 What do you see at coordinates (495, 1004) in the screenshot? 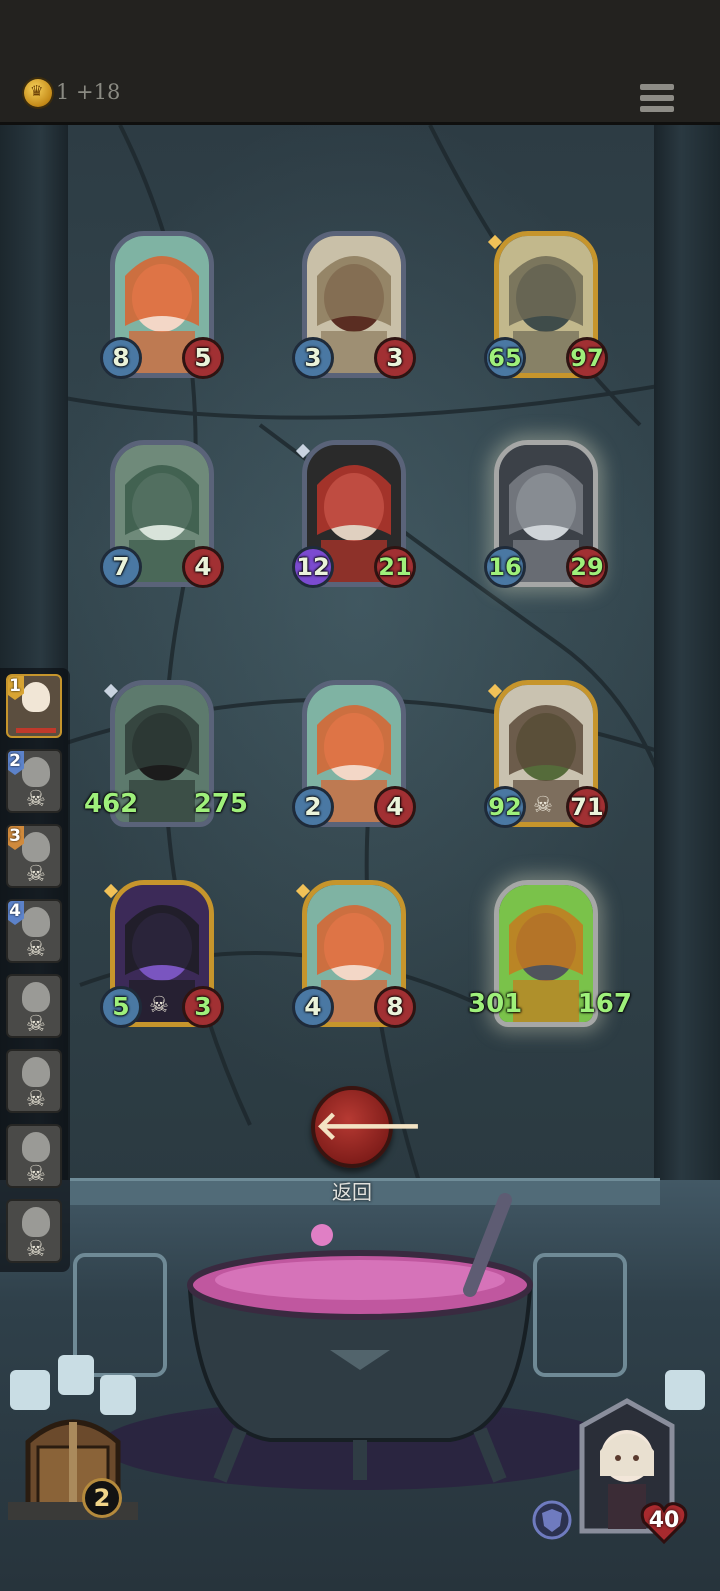
I see `attack-stat: 301` at bounding box center [495, 1004].